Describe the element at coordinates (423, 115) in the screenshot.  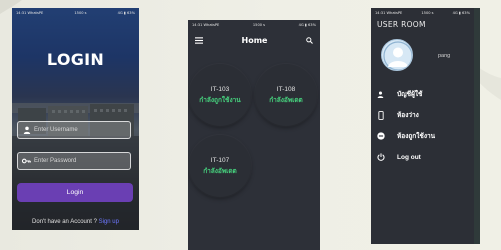
I see `drawer-item-free-rooms: ห้องว่าง` at that location.